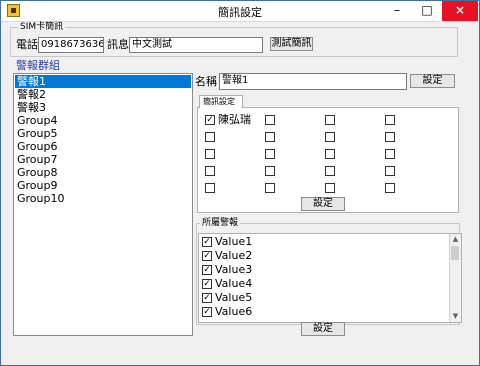 This screenshot has width=480, height=366. What do you see at coordinates (103, 172) in the screenshot?
I see `list-item: Group8` at bounding box center [103, 172].